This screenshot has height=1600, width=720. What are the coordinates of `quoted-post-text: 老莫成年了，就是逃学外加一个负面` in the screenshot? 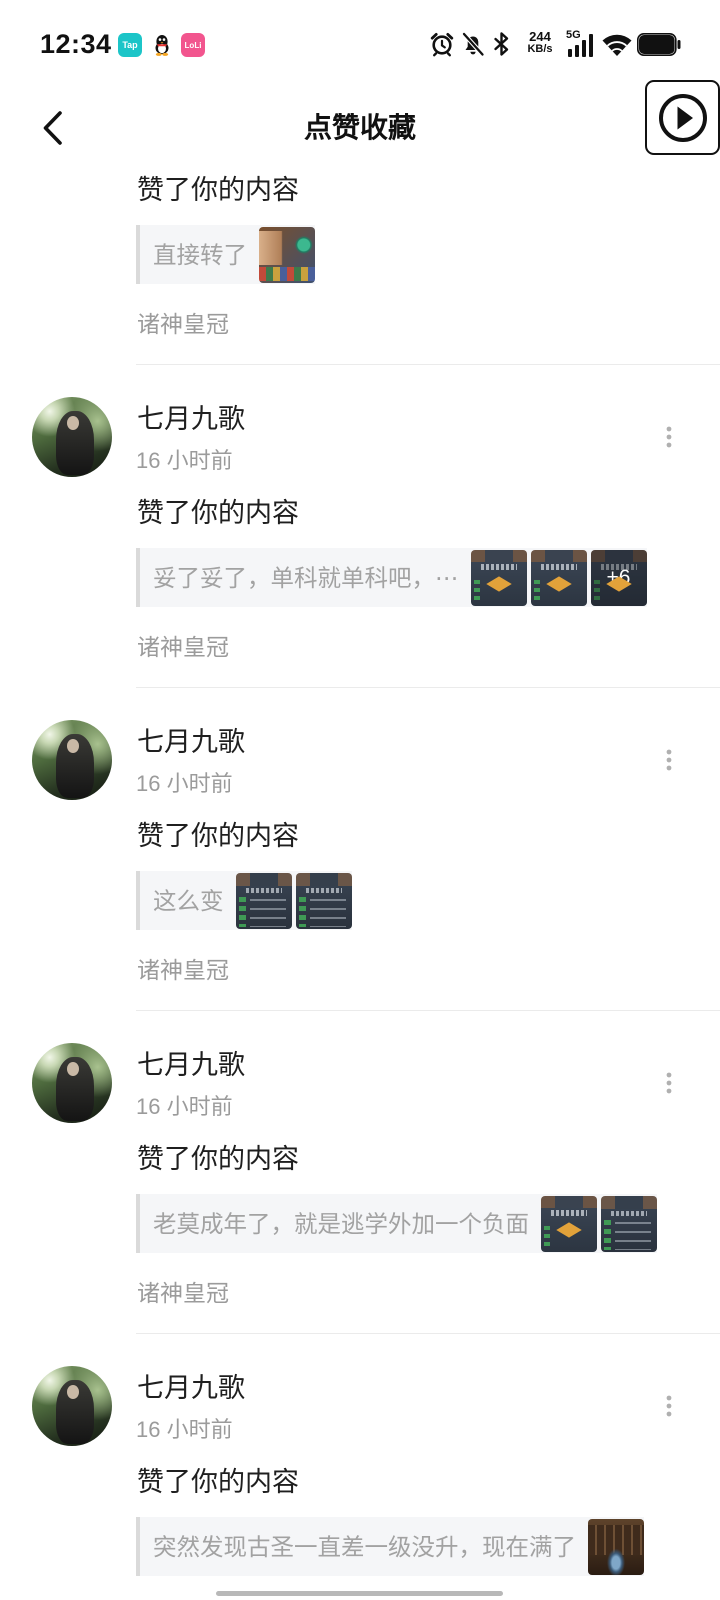 It's located at (341, 1223).